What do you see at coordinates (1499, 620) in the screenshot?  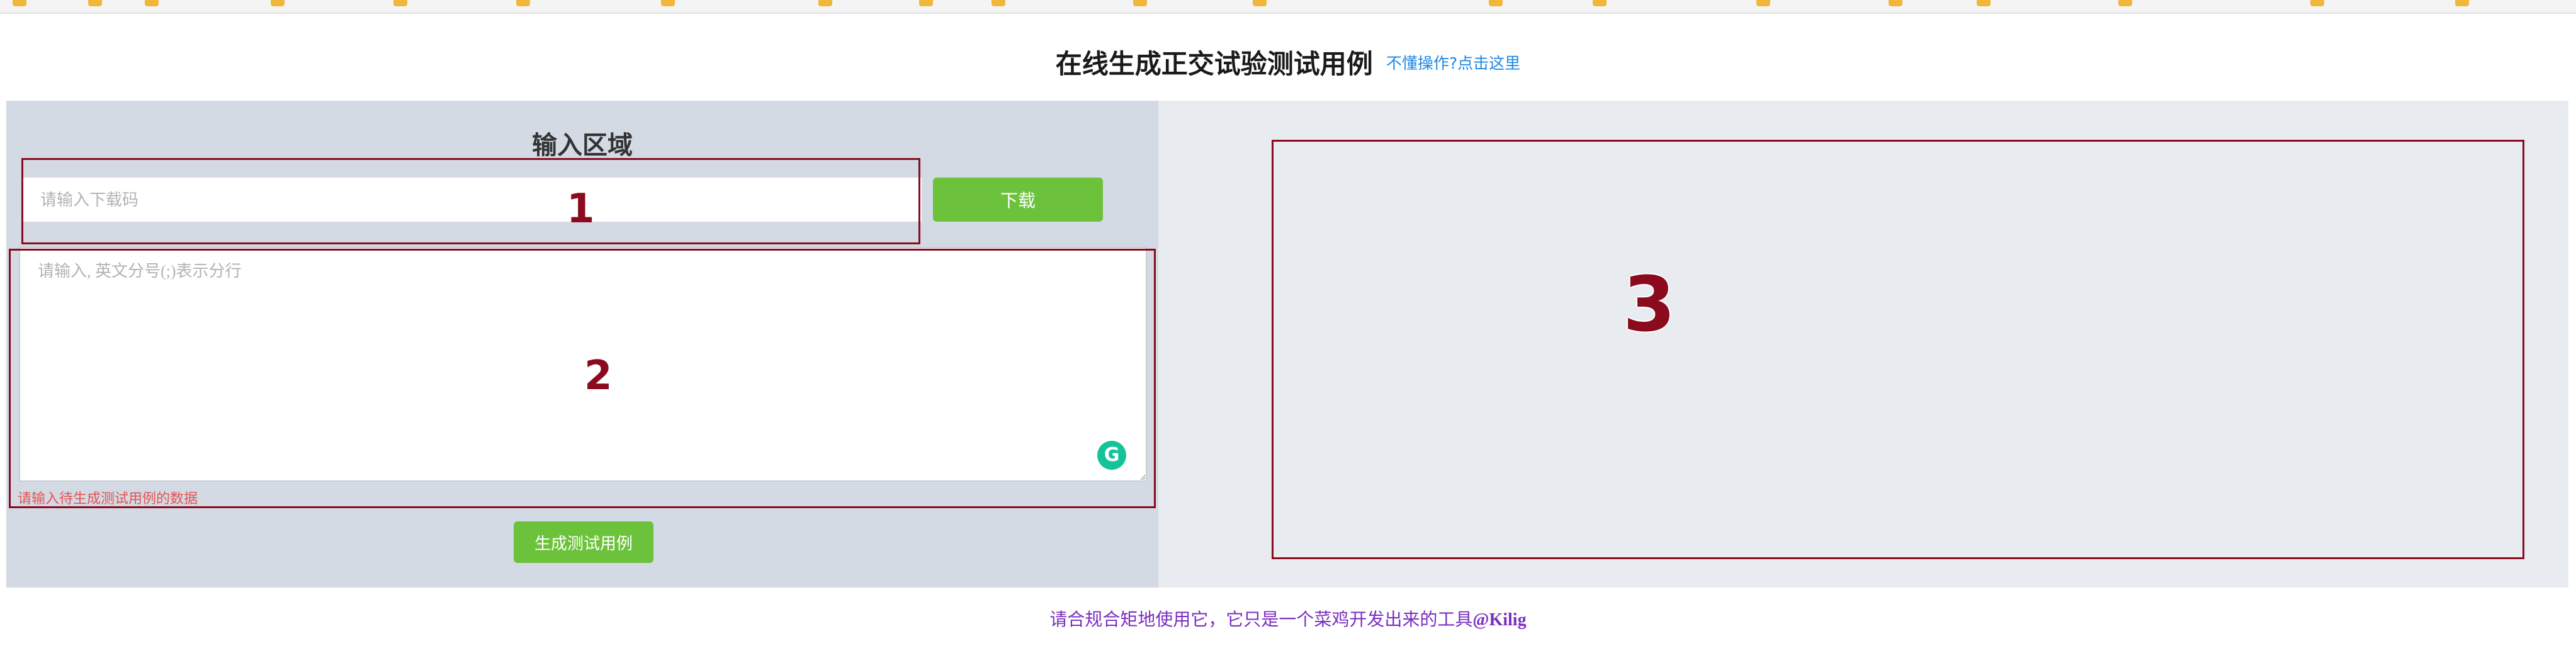 I see `footer-author: @Kilig` at bounding box center [1499, 620].